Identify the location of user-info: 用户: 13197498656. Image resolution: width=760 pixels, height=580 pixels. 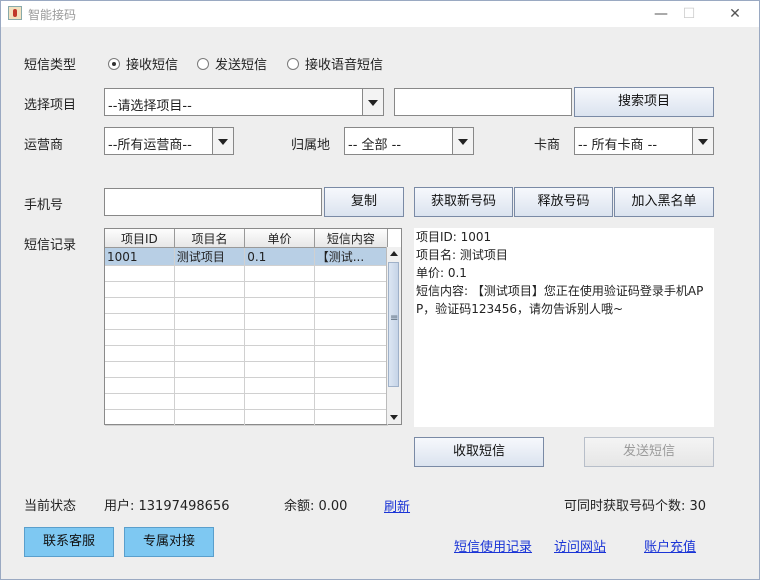
(167, 506).